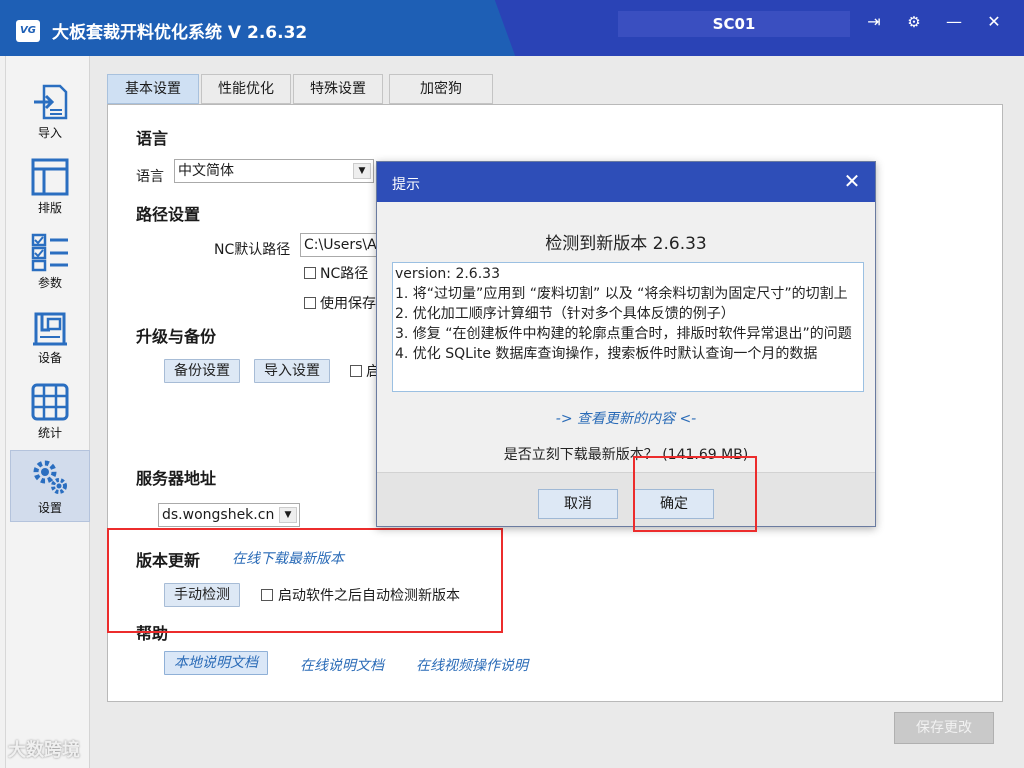 The width and height of the screenshot is (1024, 768). What do you see at coordinates (246, 89) in the screenshot?
I see `tab-performance: 性能优化` at bounding box center [246, 89].